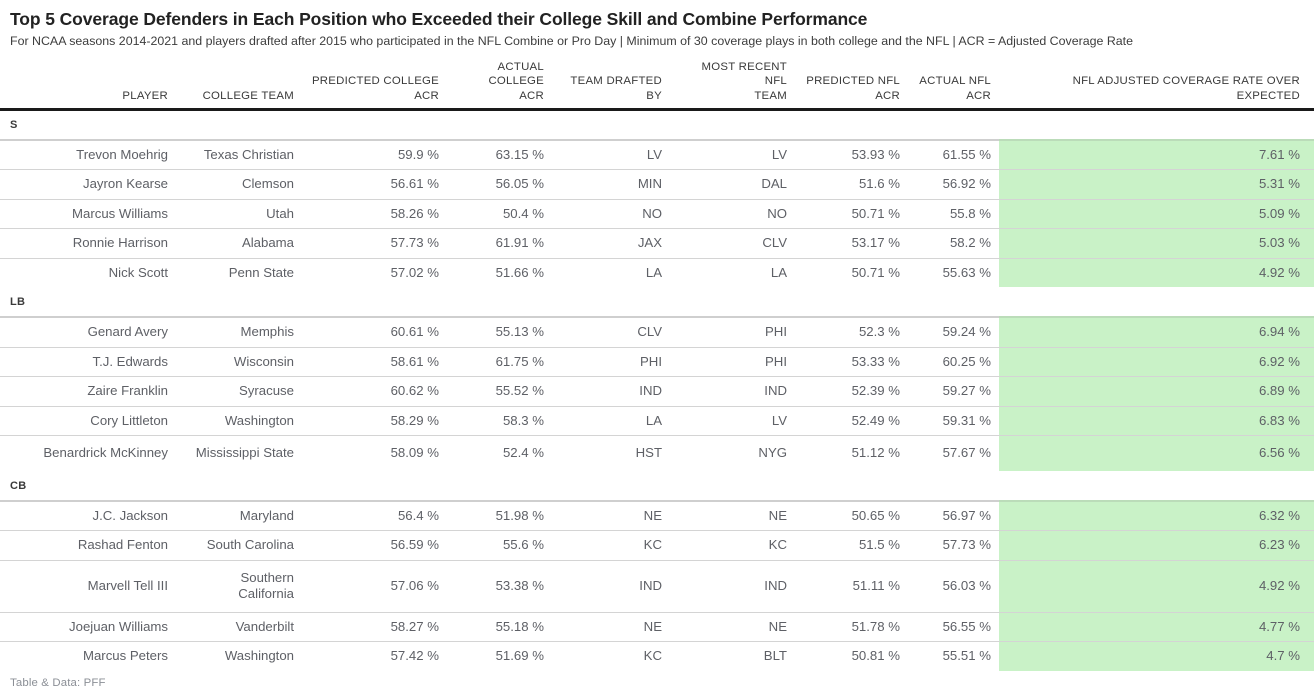  I want to click on cell-player: T.J. Edwards, so click(88, 361).